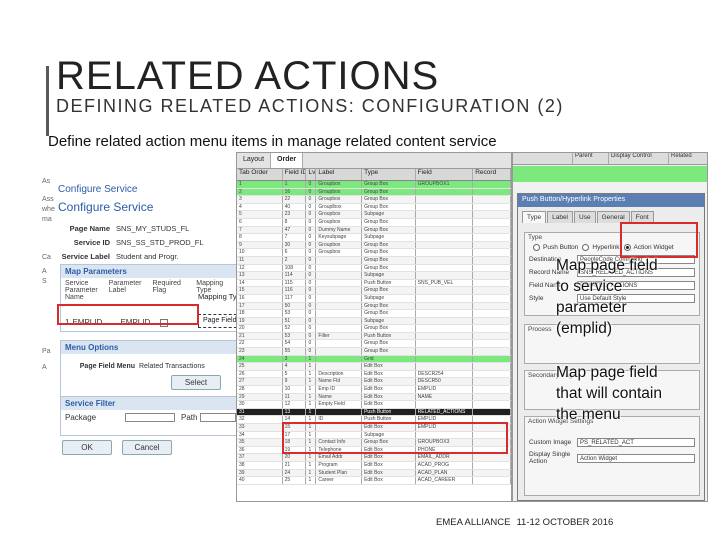 This screenshot has width=720, height=540. I want to click on header-related: Related, so click(688, 158).